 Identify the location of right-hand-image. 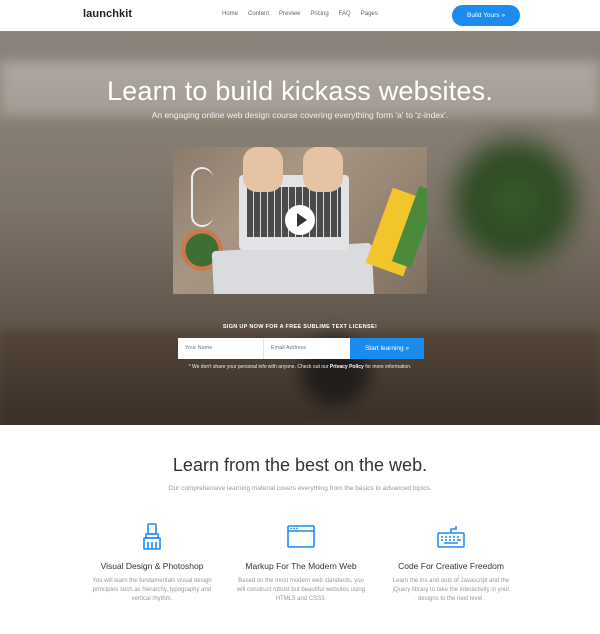
(323, 169).